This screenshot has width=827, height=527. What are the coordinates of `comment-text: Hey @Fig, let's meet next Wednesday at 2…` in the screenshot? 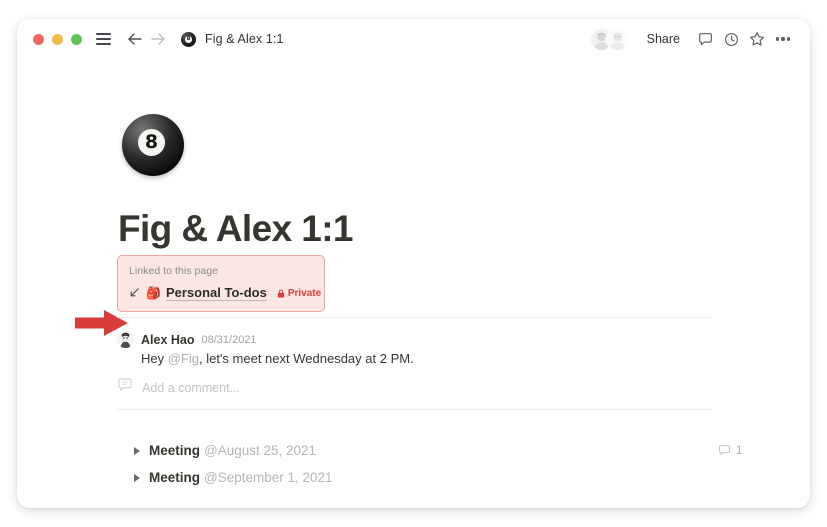 It's located at (429, 358).